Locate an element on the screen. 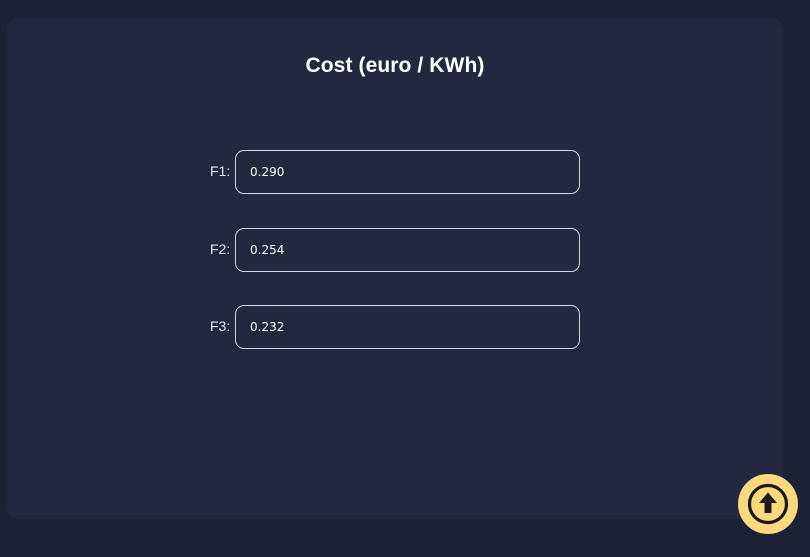 Image resolution: width=810 pixels, height=557 pixels. field-row-f2: F2: is located at coordinates (405, 250).